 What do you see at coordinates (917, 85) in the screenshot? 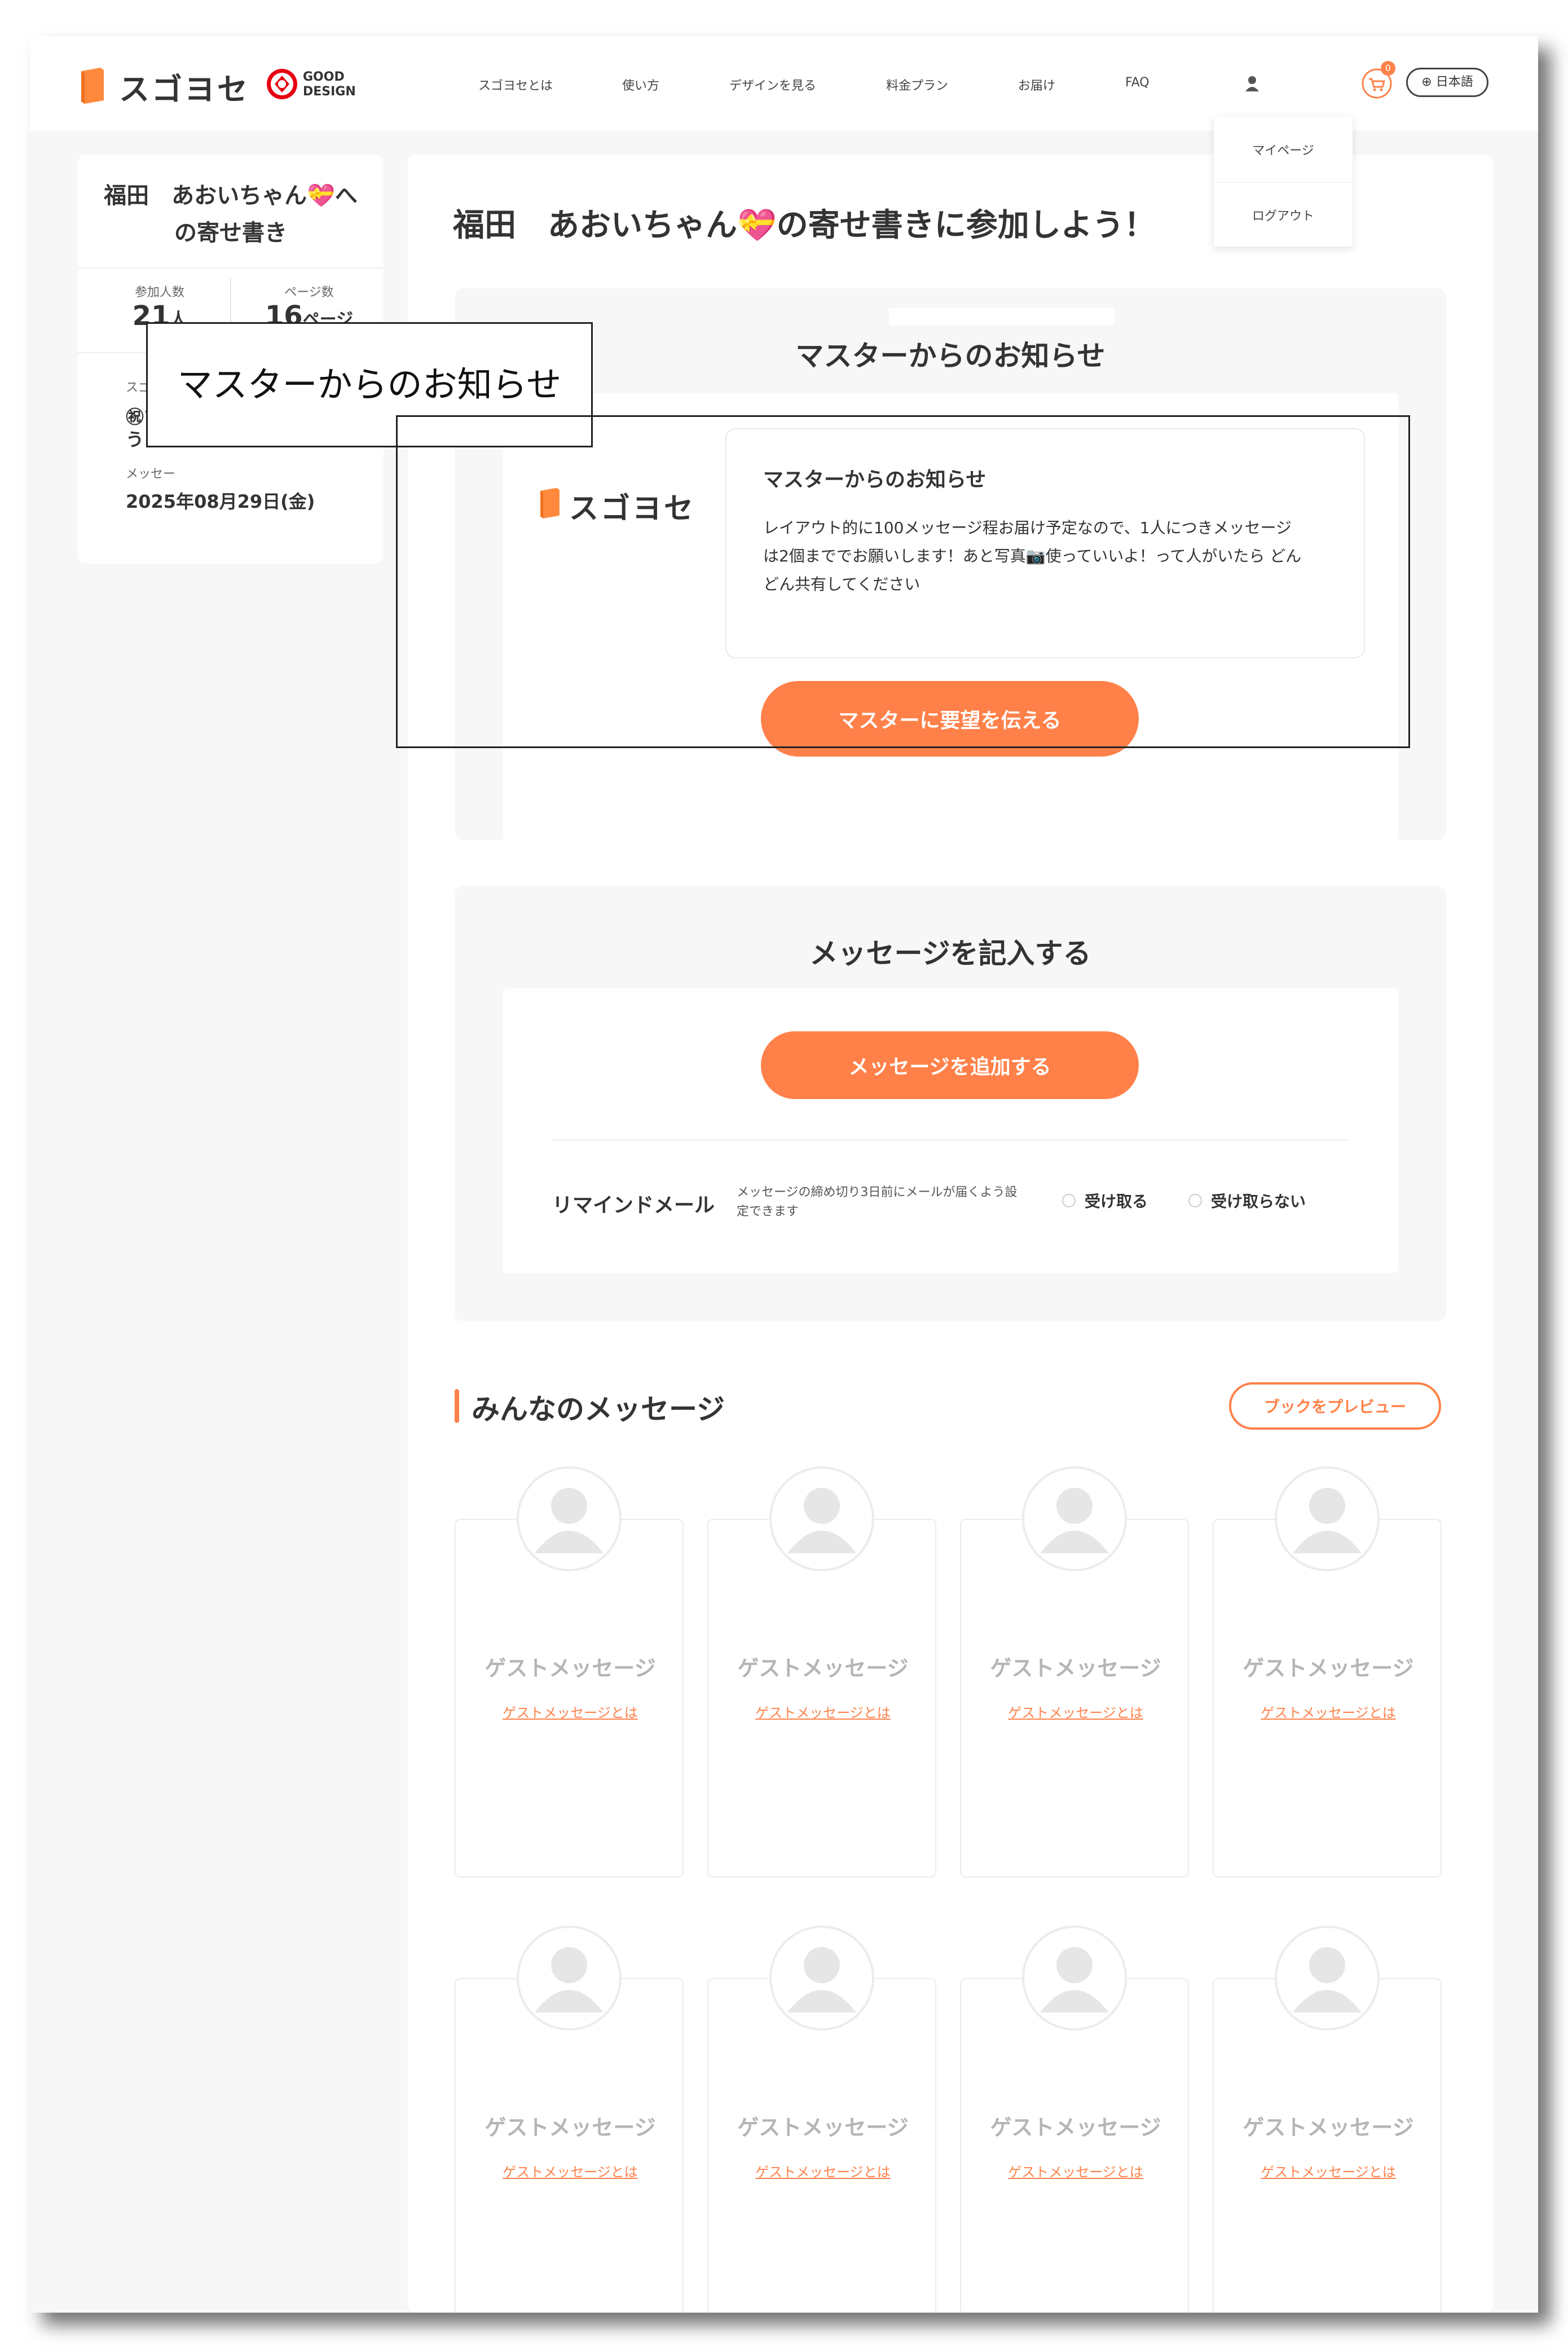
I see `nav-pricing: 料金プラン` at bounding box center [917, 85].